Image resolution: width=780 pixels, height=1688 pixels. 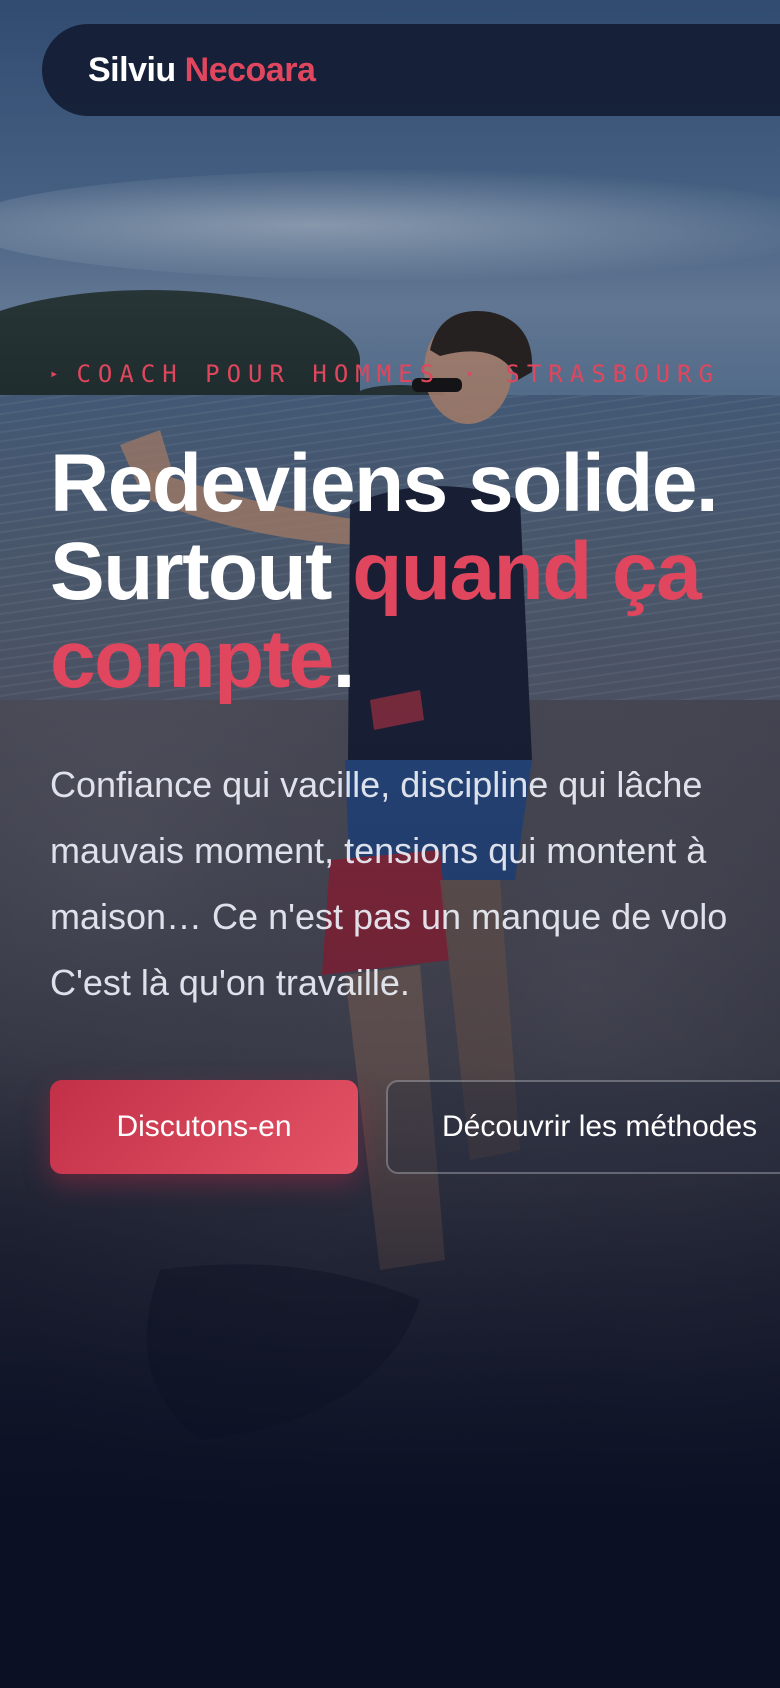 What do you see at coordinates (398, 374) in the screenshot?
I see `eyebrow-text: COACH POUR HOMMES · STRASBOURG` at bounding box center [398, 374].